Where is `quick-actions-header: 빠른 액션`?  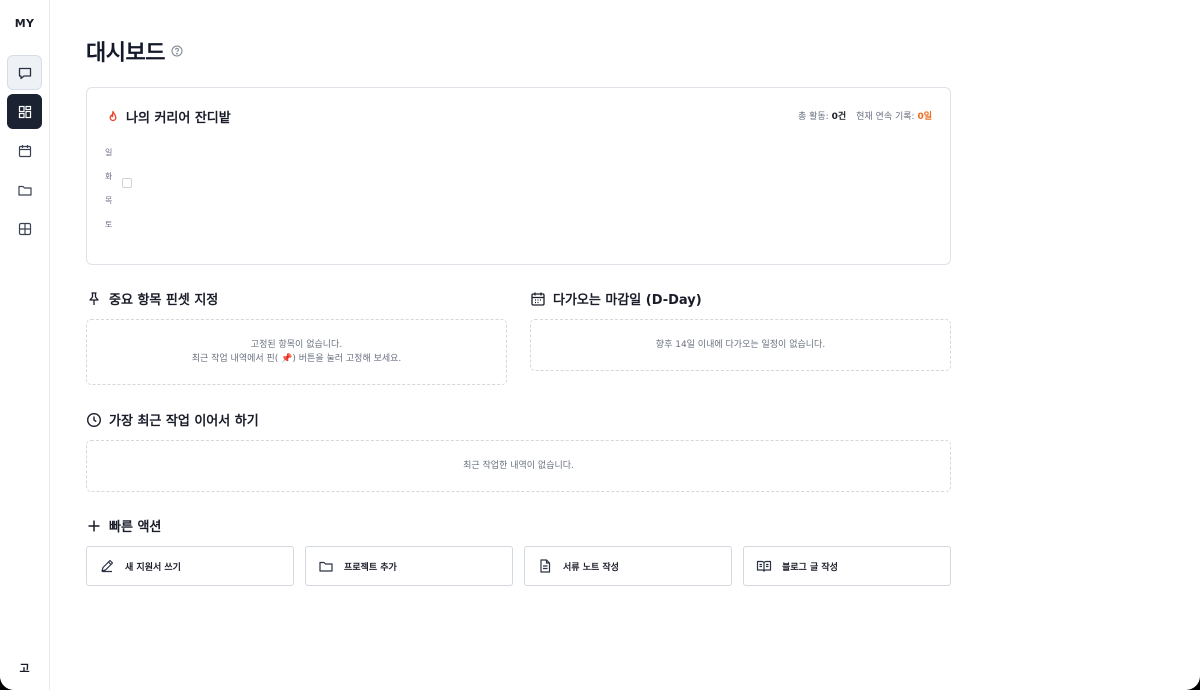
quick-actions-header: 빠른 액션 is located at coordinates (123, 525).